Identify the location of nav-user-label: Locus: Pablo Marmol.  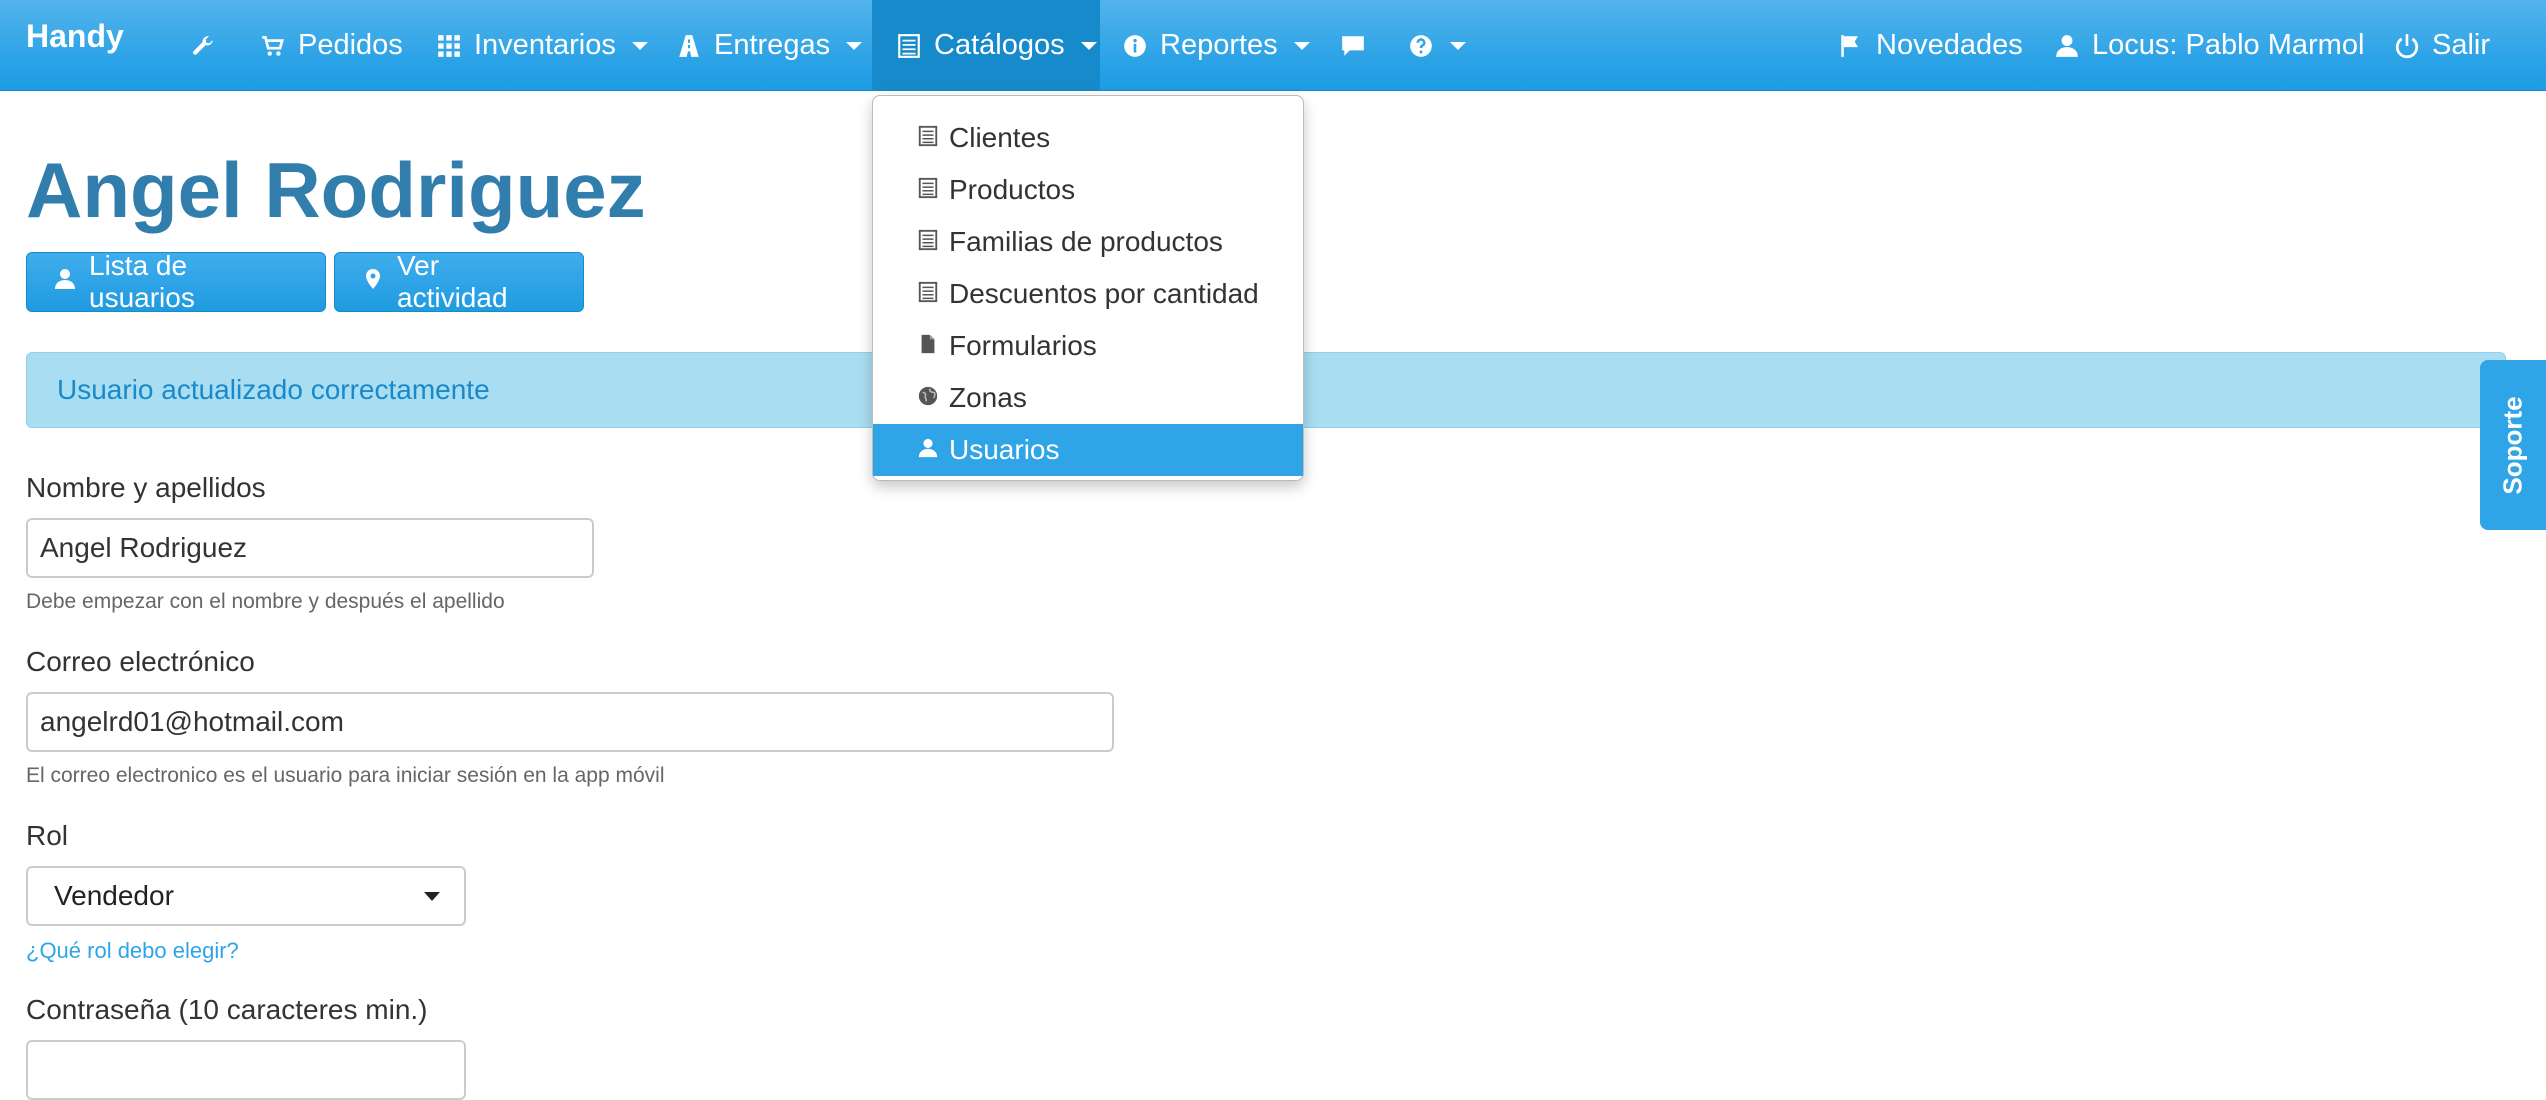
(2228, 45).